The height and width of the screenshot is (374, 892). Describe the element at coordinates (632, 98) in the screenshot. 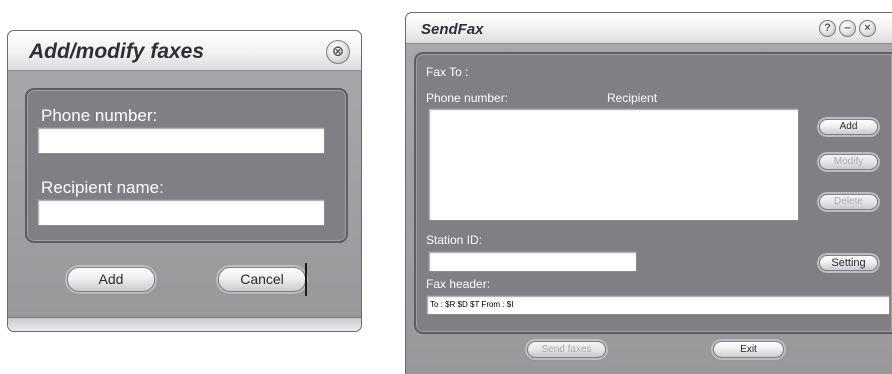

I see `recipient-column-header: Recipient` at that location.